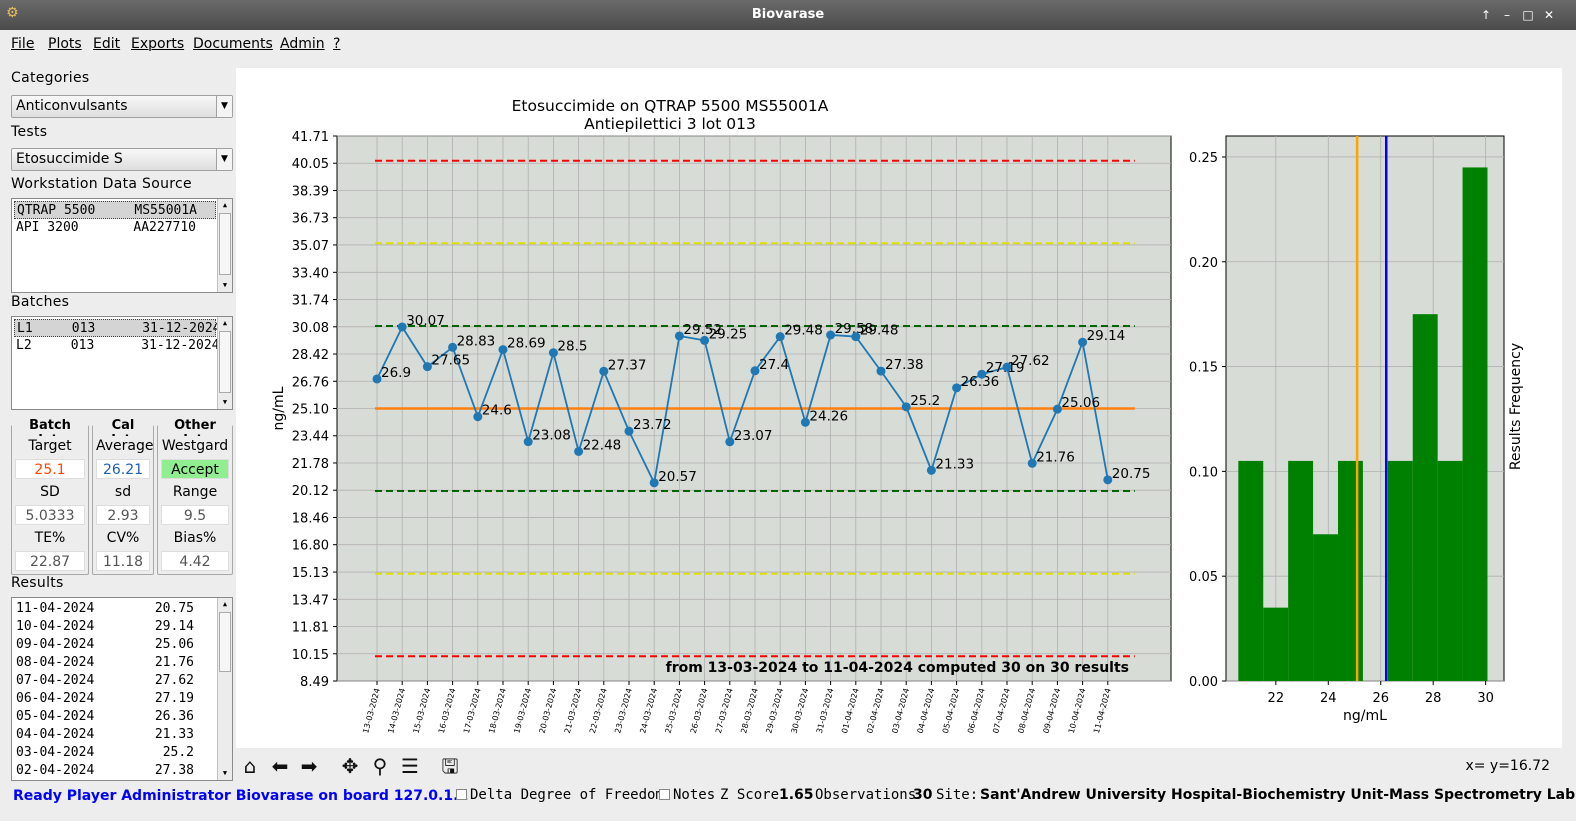  What do you see at coordinates (310, 328) in the screenshot?
I see `y-tick-label: 30.08` at bounding box center [310, 328].